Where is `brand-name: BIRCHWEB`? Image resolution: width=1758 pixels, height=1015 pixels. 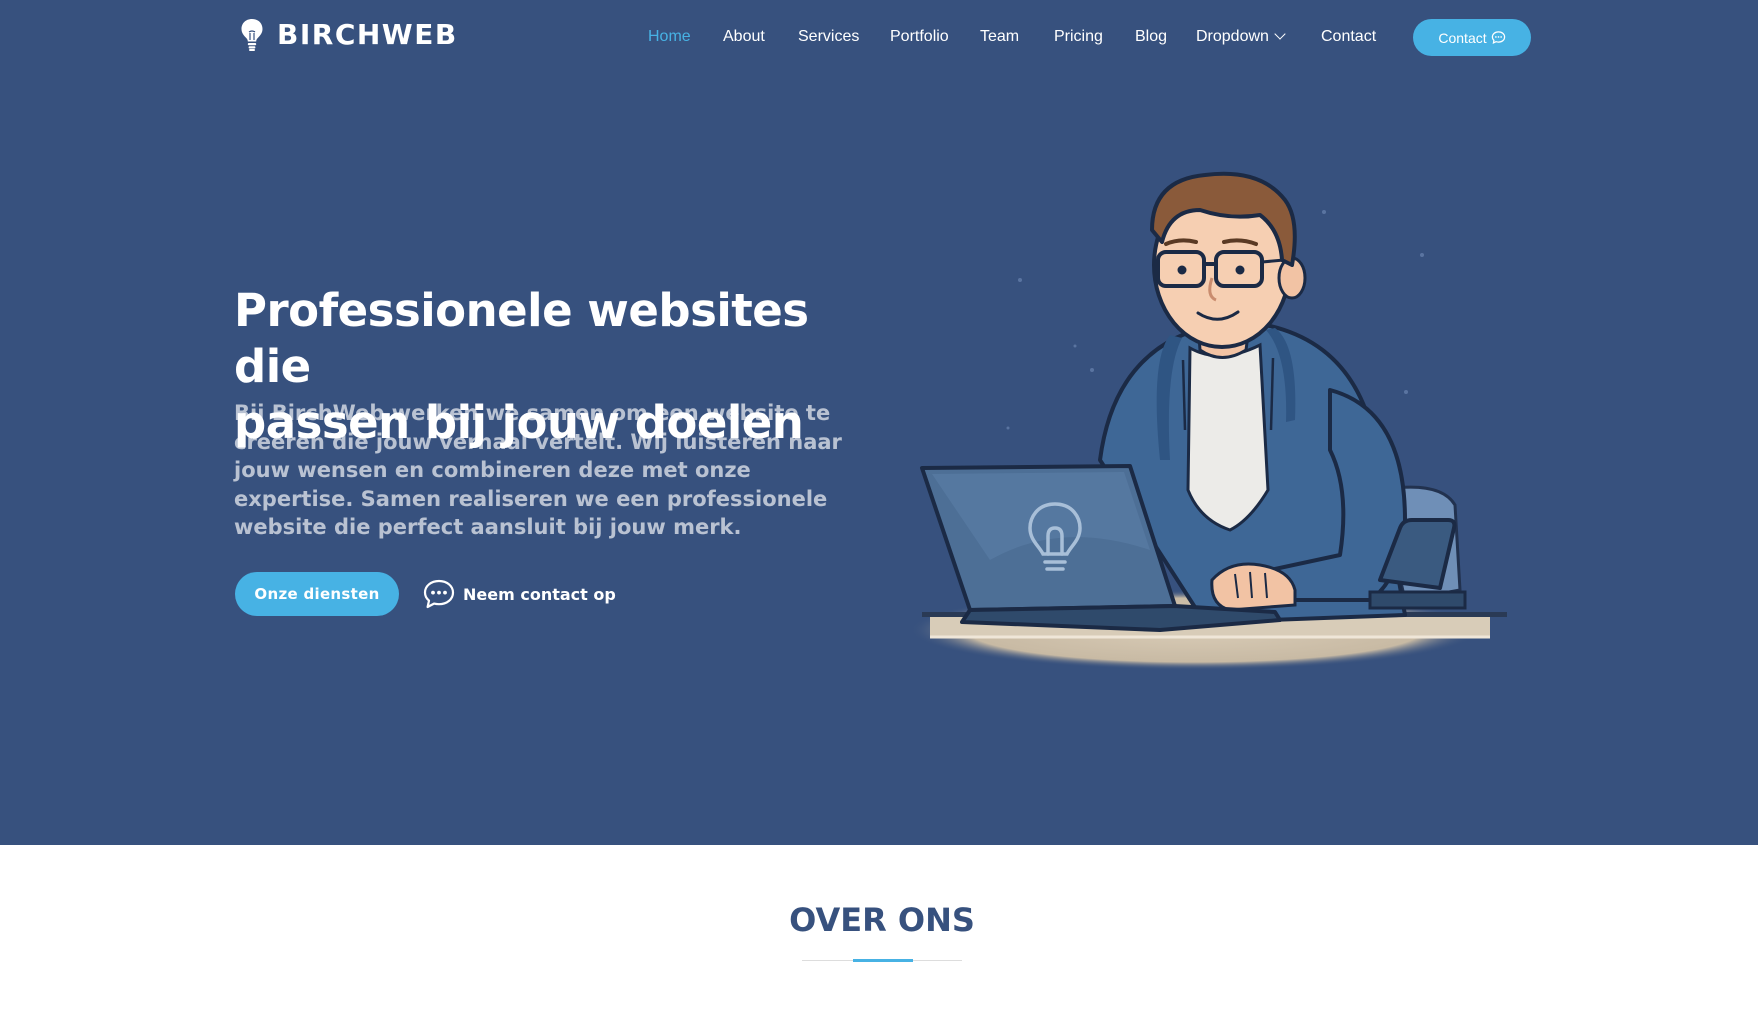 brand-name: BIRCHWEB is located at coordinates (367, 34).